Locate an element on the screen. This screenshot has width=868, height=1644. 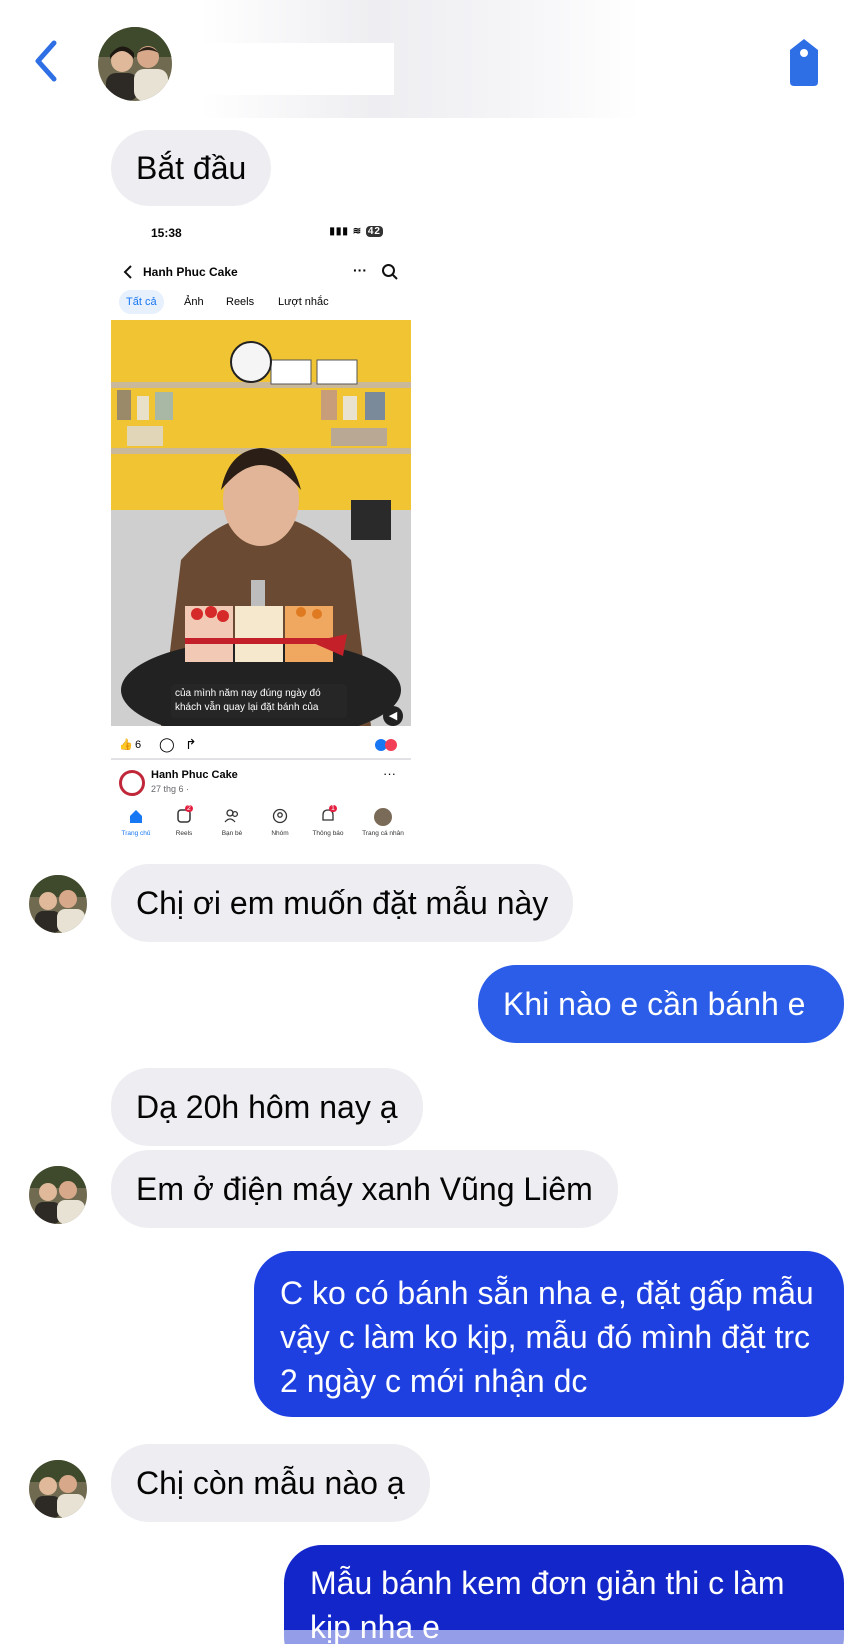
bottom-fade is located at coordinates (434, 1637).